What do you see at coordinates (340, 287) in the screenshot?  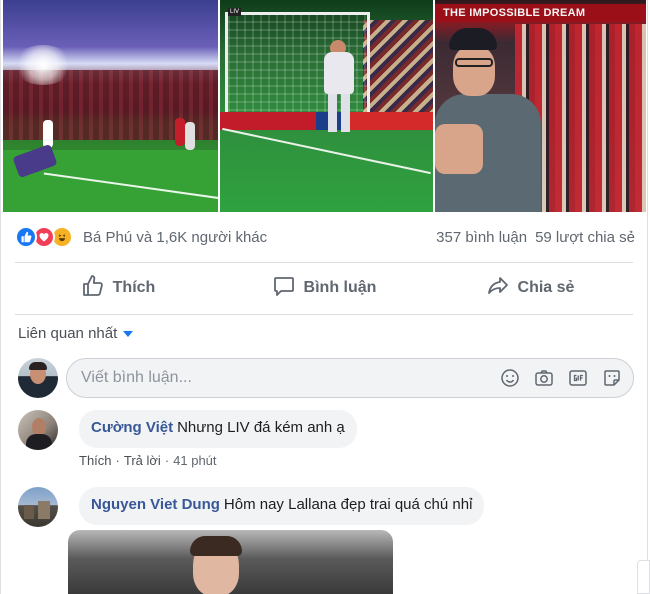 I see `comment-label: Bình luận` at bounding box center [340, 287].